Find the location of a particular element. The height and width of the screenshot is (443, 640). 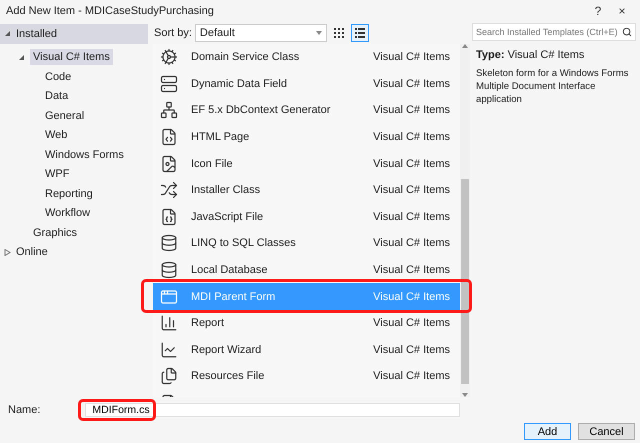

template-row: JavaScript File Visual C# Items is located at coordinates (306, 217).